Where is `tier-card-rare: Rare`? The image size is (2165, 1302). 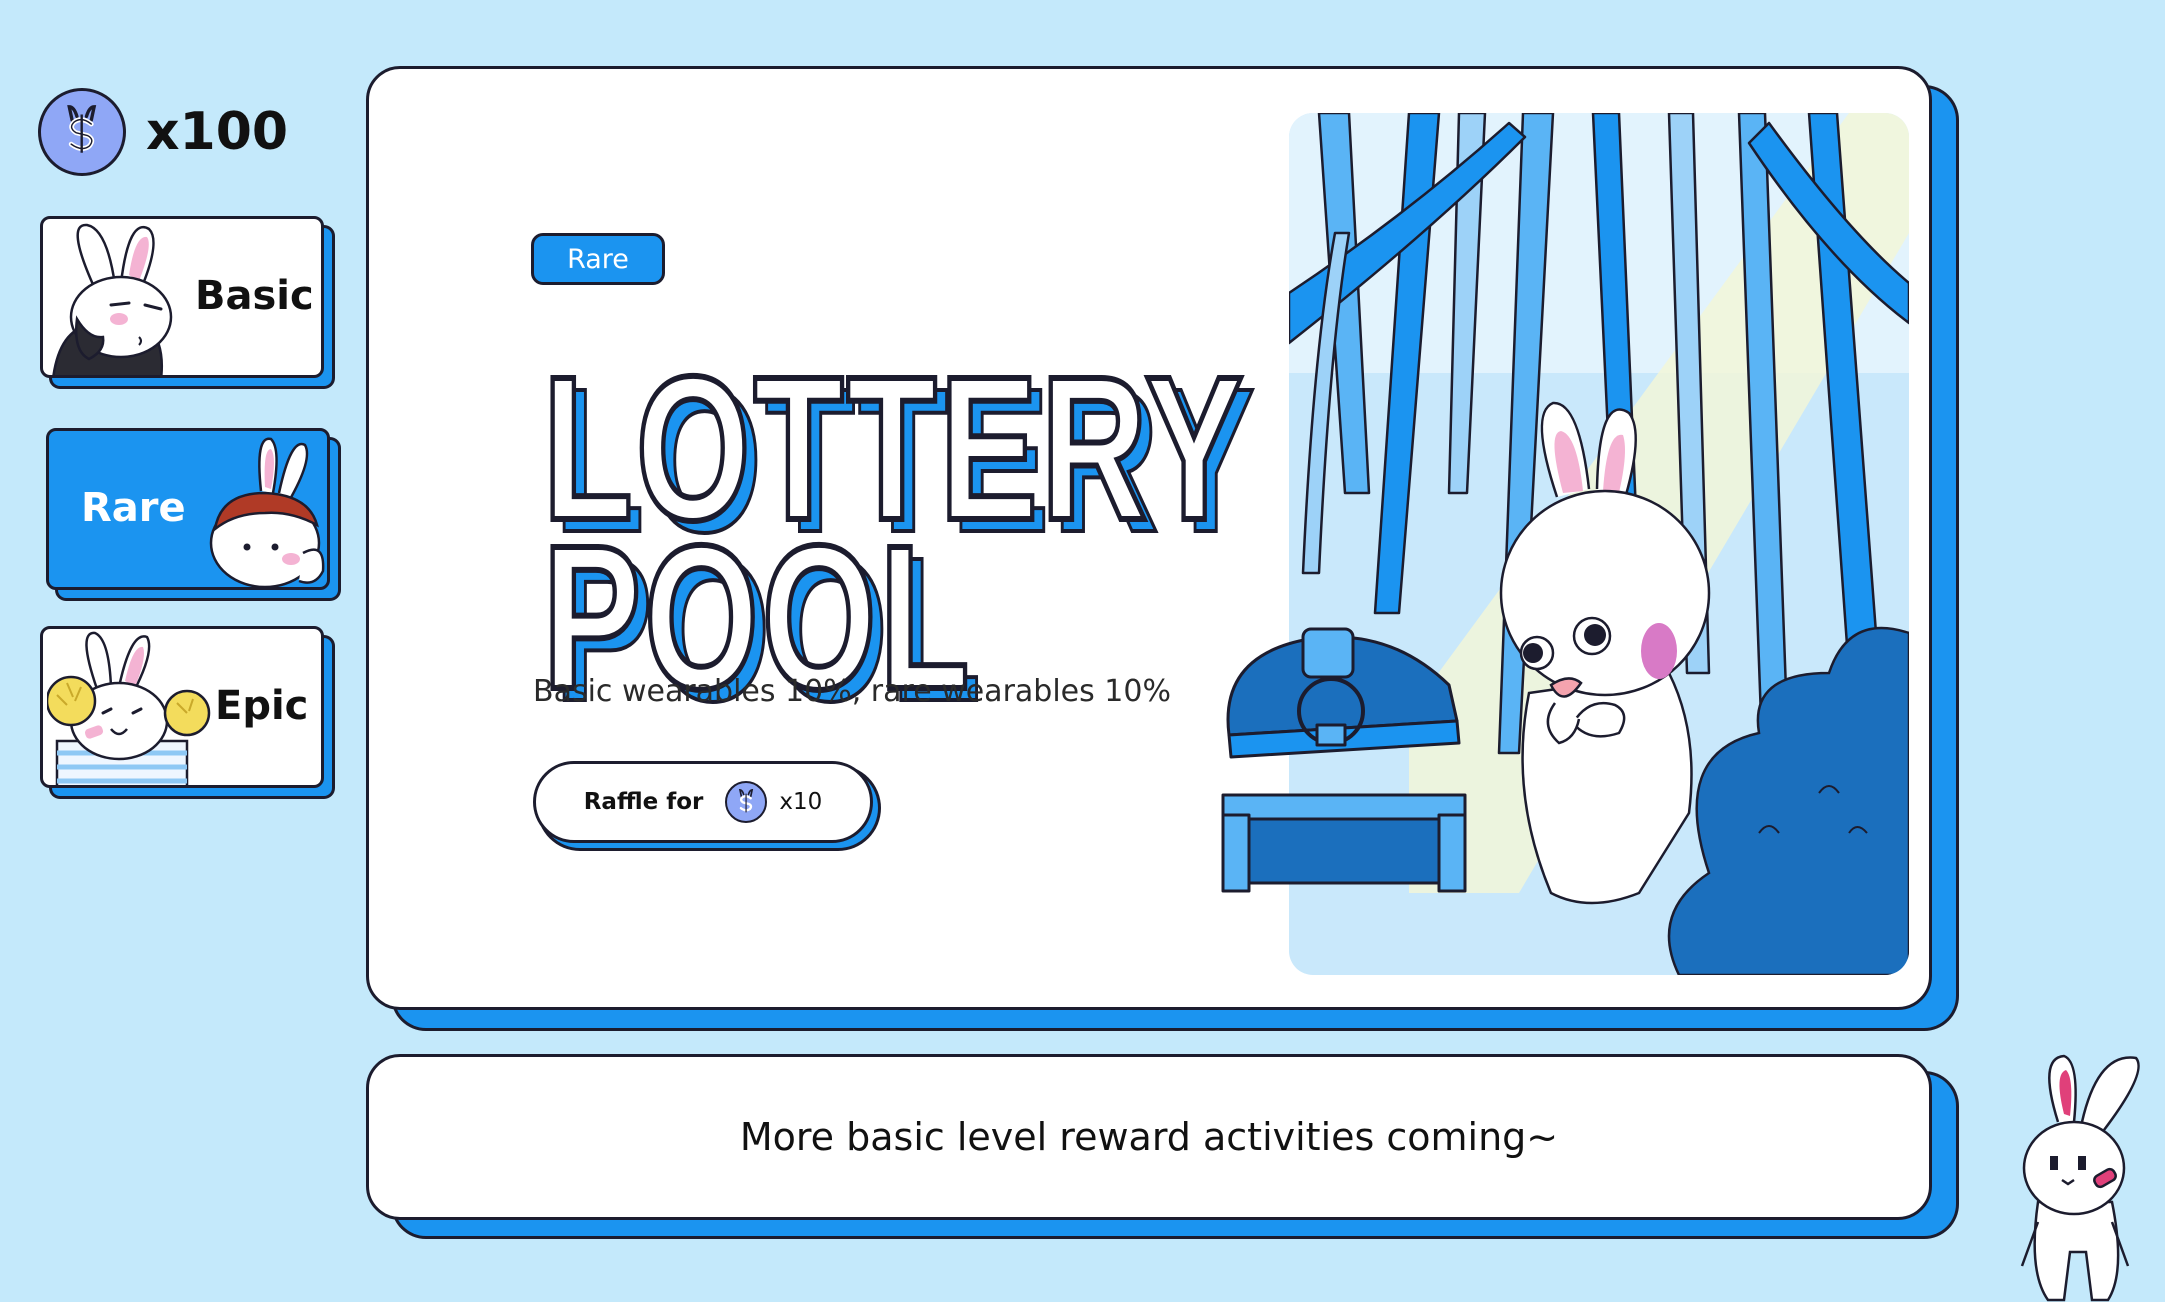
tier-card-rare: Rare is located at coordinates (188, 509).